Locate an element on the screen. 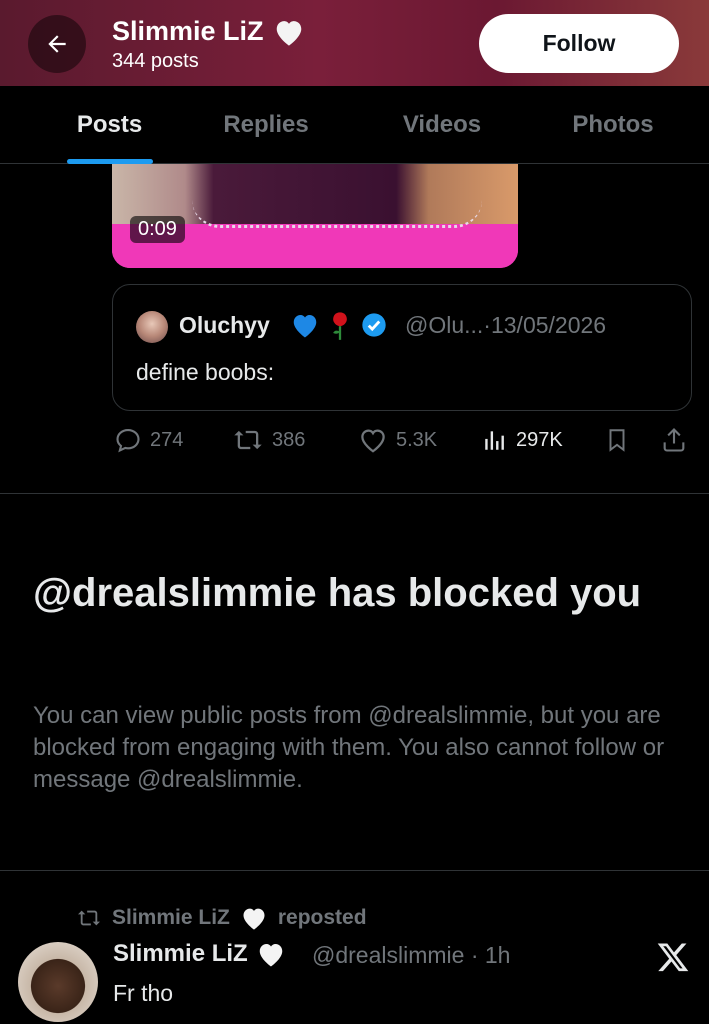  tab-photos: Photos is located at coordinates (613, 125).